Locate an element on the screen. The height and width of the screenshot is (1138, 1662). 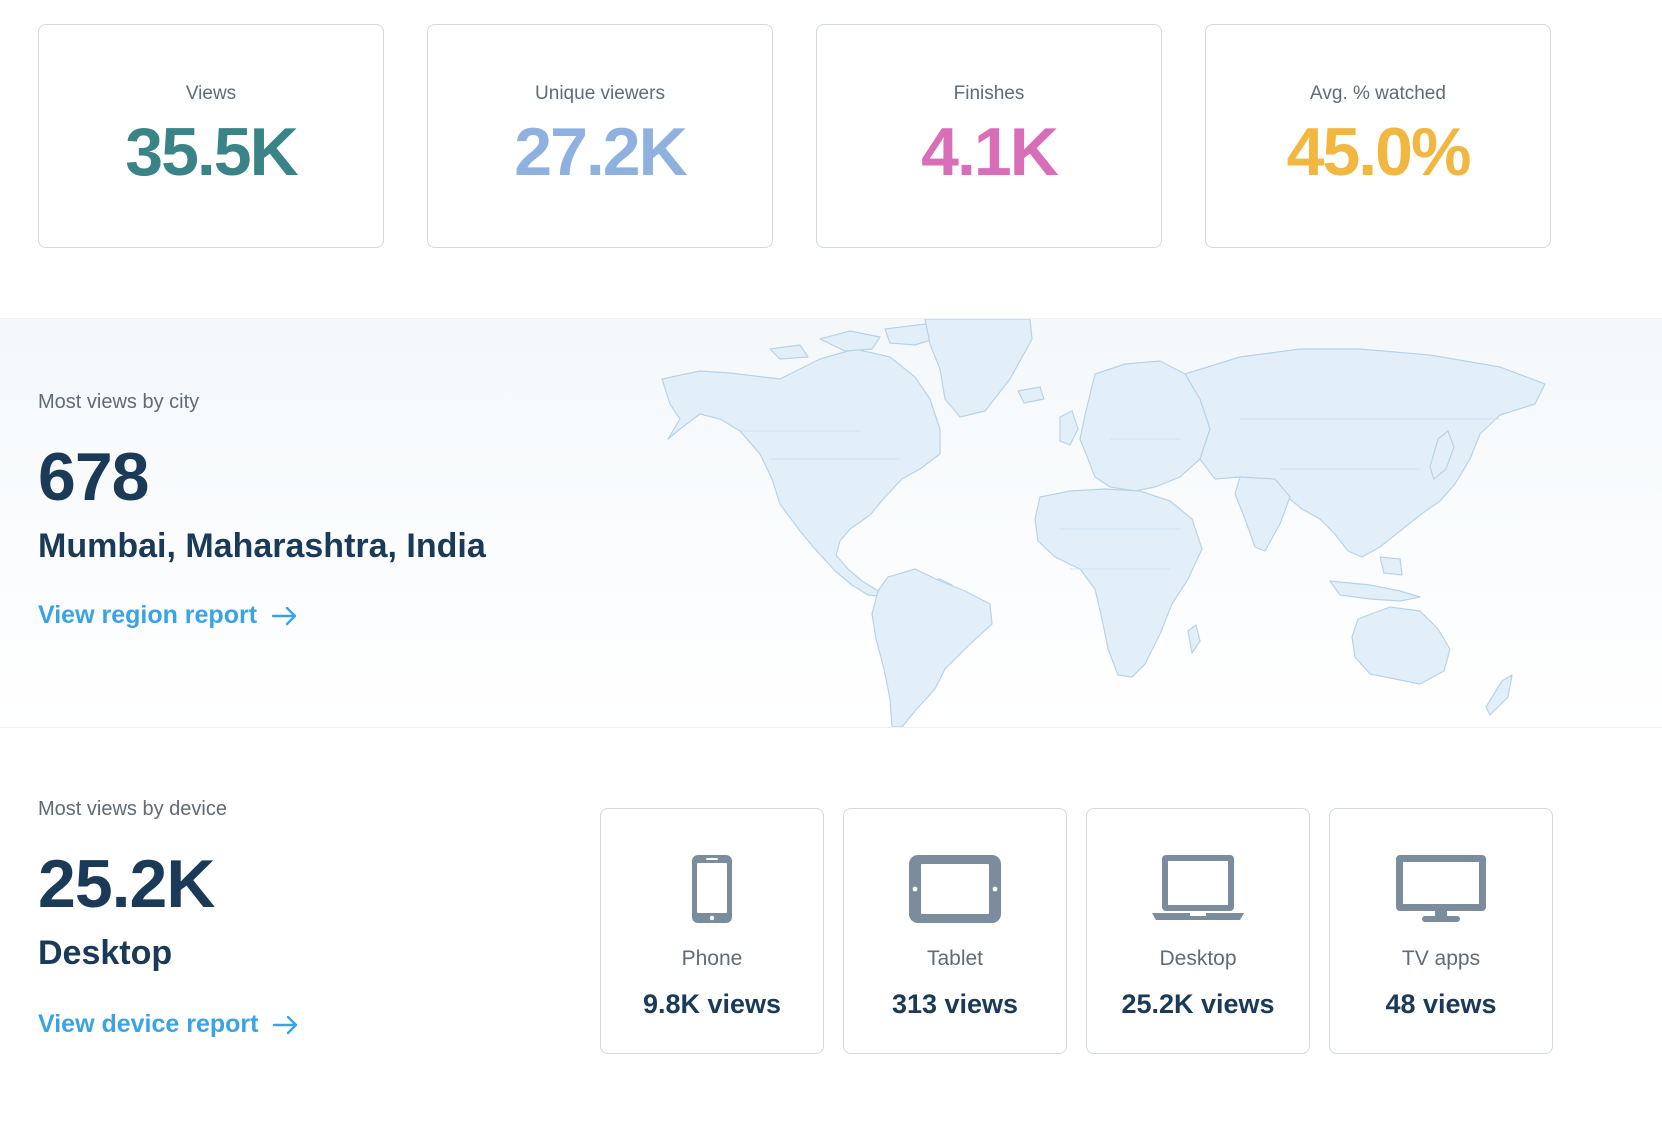
stat-label: Avg. % watched is located at coordinates (1378, 93).